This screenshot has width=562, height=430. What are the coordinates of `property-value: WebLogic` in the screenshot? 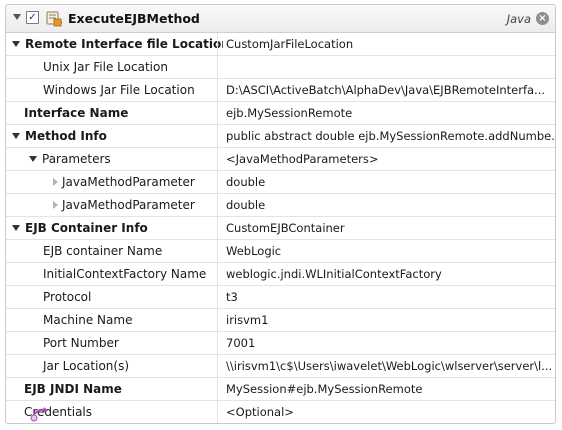 It's located at (386, 251).